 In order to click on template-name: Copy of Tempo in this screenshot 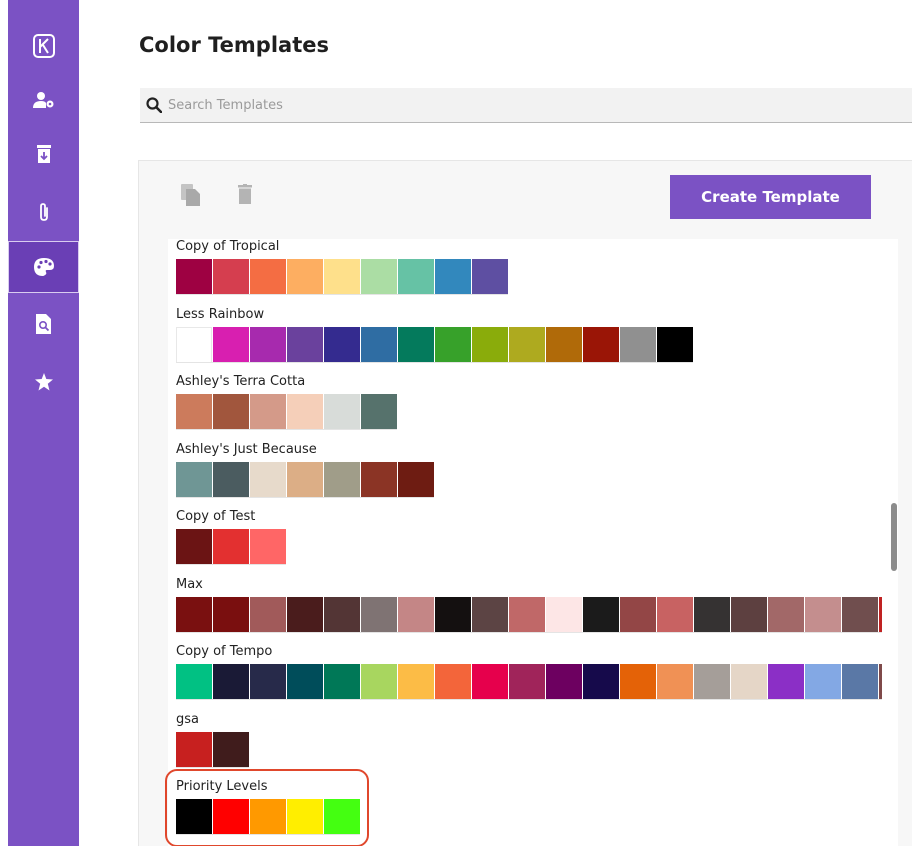, I will do `click(224, 651)`.